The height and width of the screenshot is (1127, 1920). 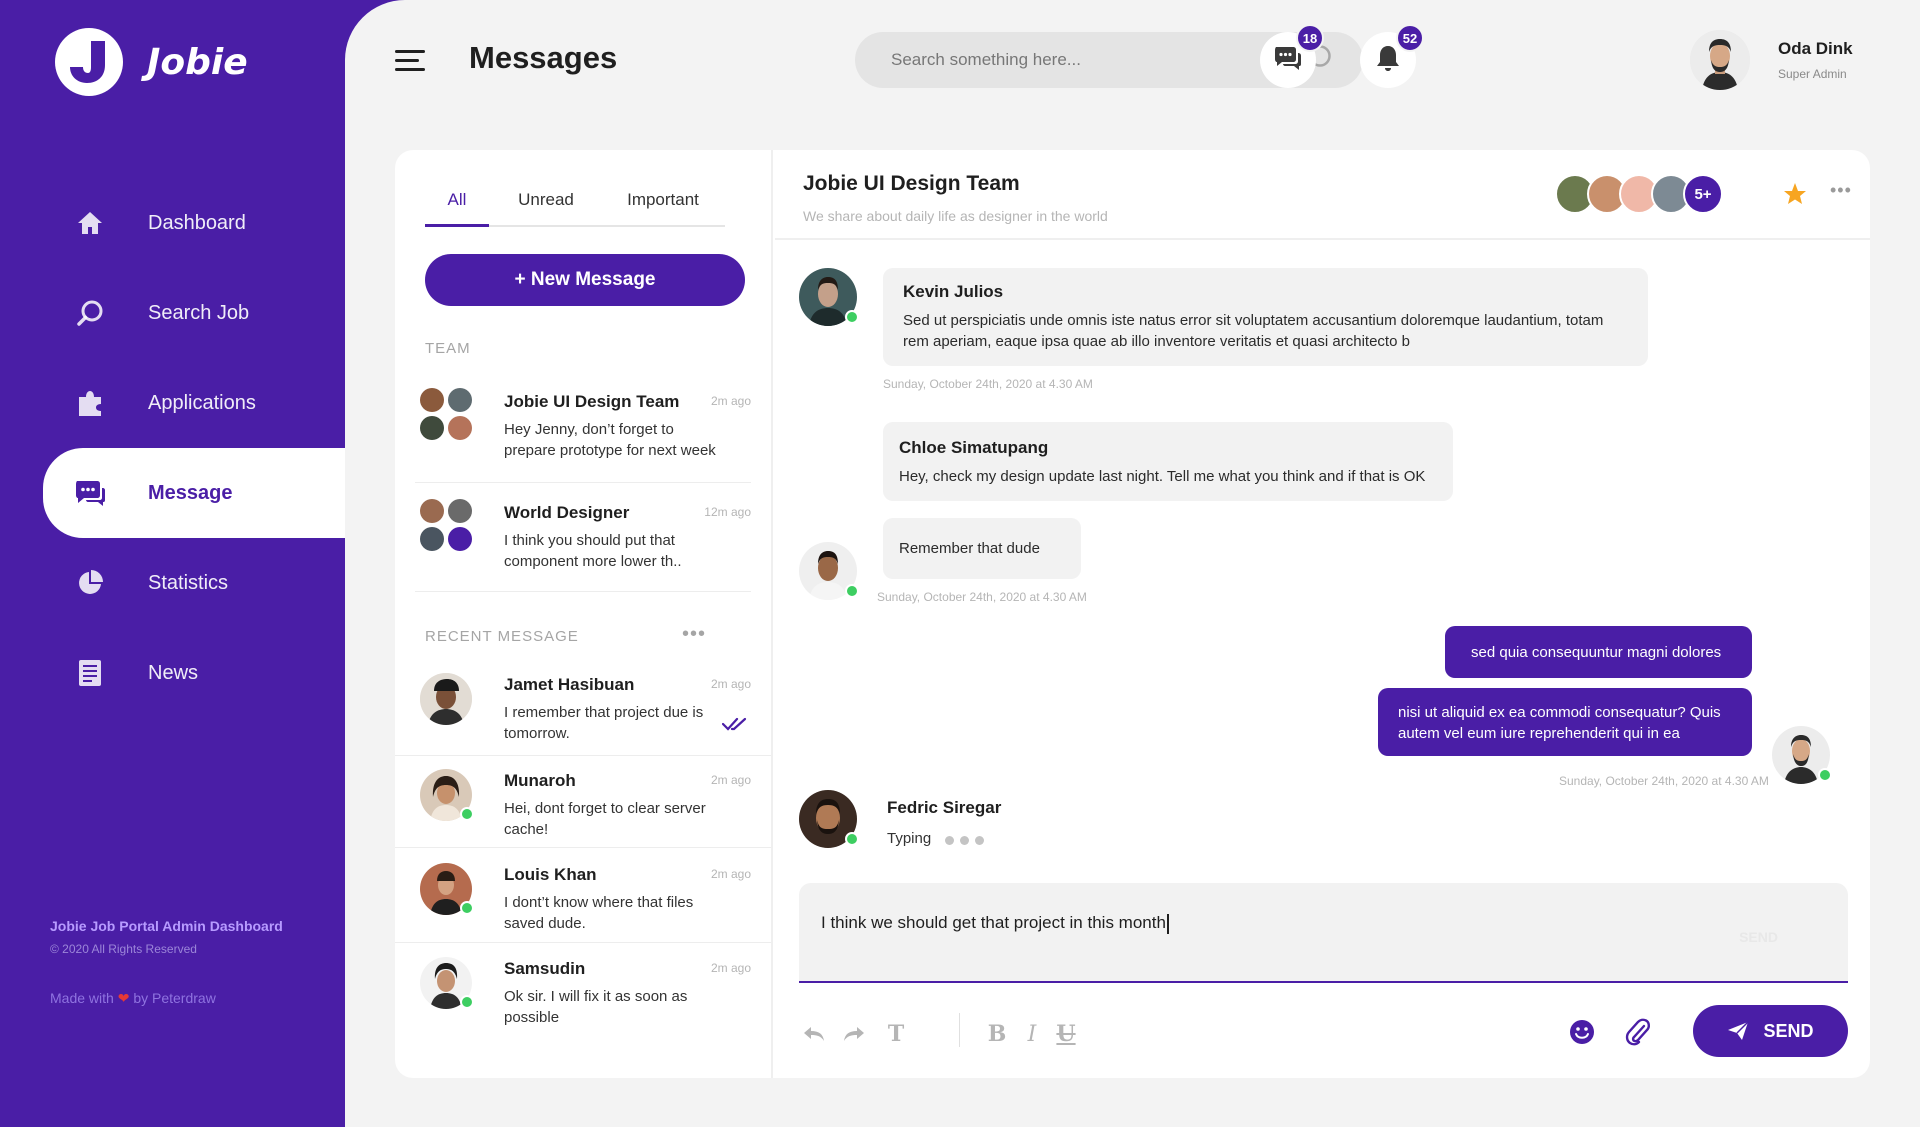 I want to click on top-bar: Messages 18 52 Oda Dink Sup, so click(x=1132, y=60).